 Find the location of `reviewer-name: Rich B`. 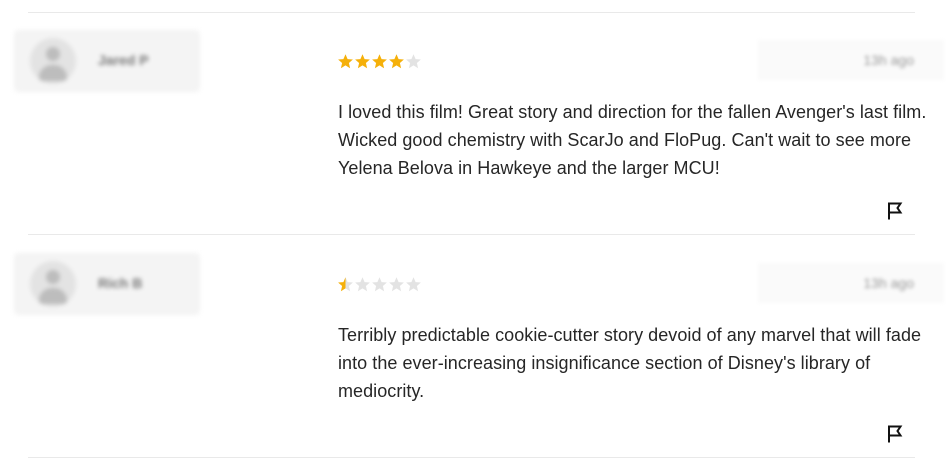

reviewer-name: Rich B is located at coordinates (120, 283).